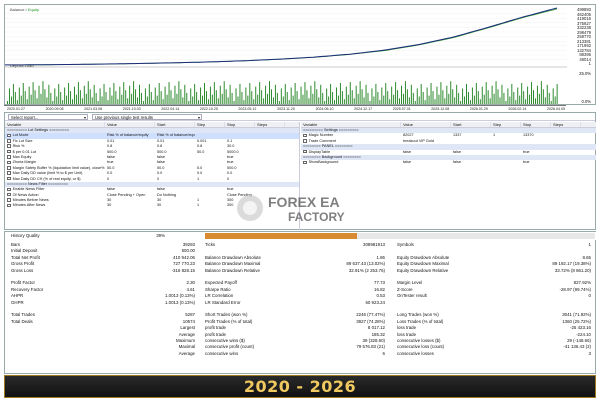  Describe the element at coordinates (130, 205) in the screenshot. I see `value-cell: 30` at that location.